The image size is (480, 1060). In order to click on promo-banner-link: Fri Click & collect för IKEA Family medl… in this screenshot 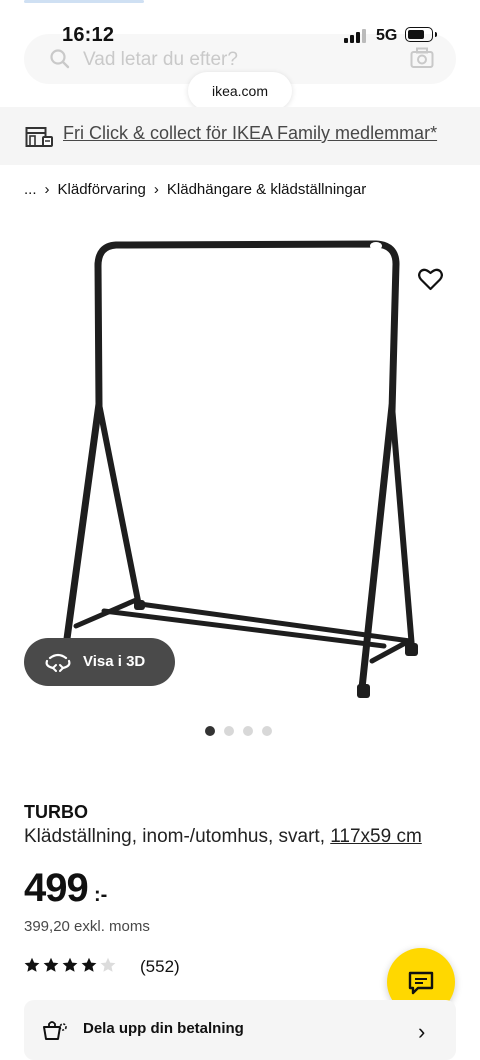, I will do `click(250, 133)`.